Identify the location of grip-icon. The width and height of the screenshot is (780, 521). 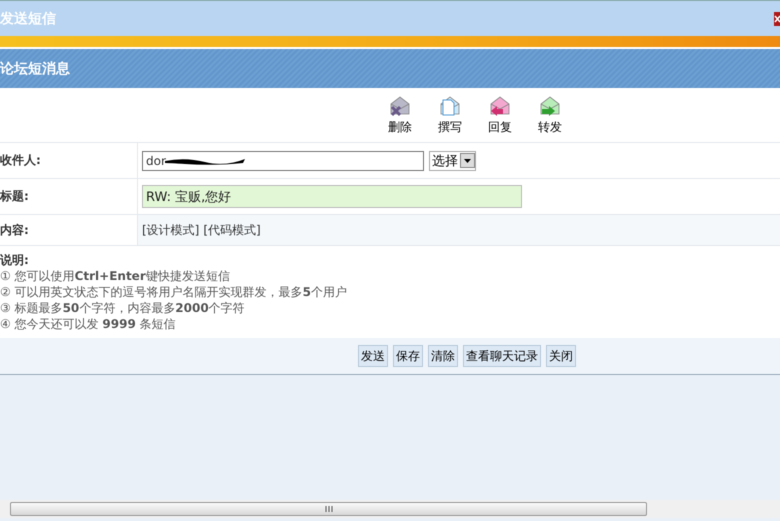
(328, 509).